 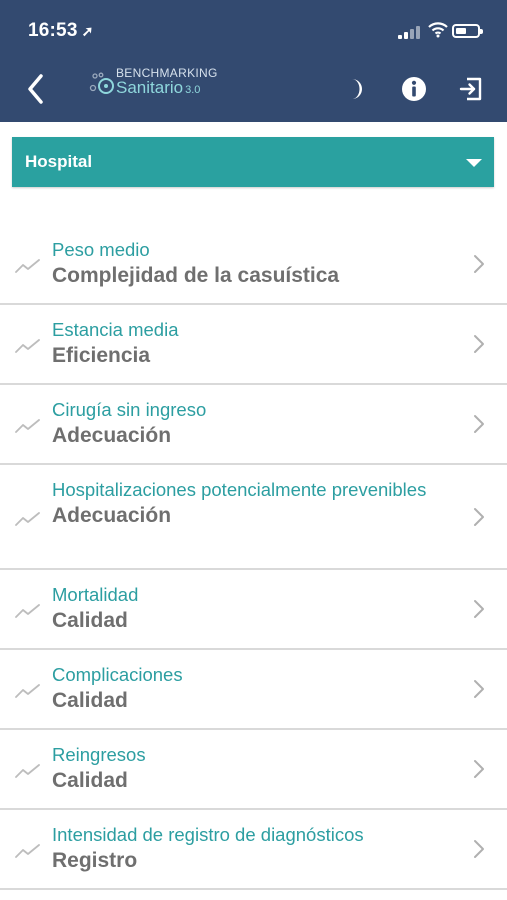 What do you see at coordinates (471, 89) in the screenshot?
I see `logout-icon` at bounding box center [471, 89].